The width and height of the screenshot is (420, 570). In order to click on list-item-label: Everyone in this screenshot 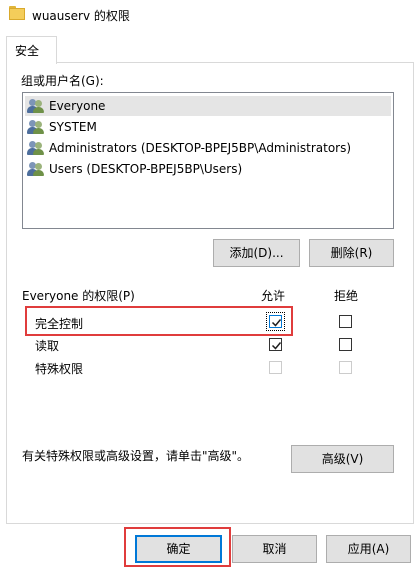, I will do `click(77, 106)`.